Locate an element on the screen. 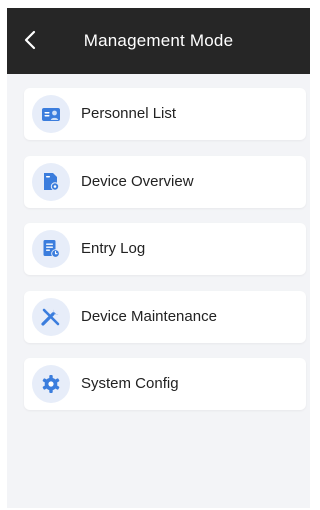 This screenshot has height=510, width=320. menu-item-label: Device Overview is located at coordinates (137, 181).